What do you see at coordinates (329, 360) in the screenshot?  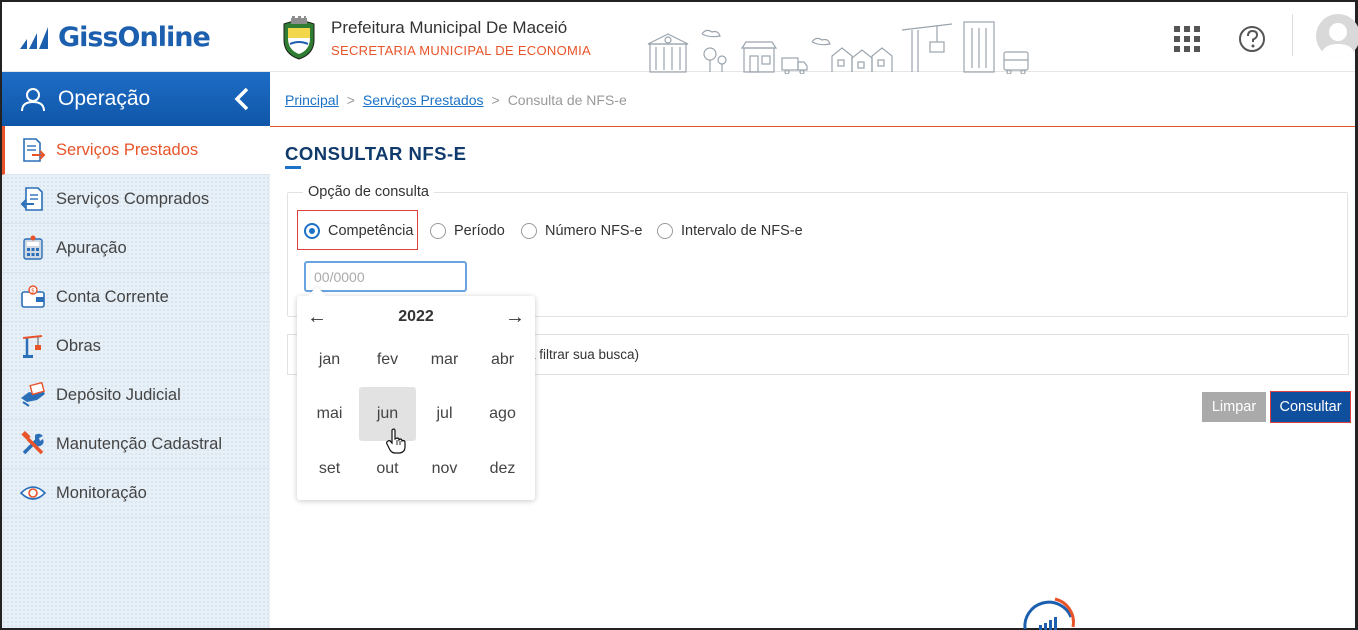 I see `month-jan: jan` at bounding box center [329, 360].